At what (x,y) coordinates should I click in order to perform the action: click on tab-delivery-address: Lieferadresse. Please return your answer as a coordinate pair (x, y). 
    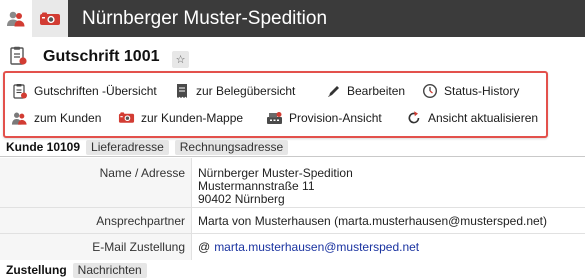
    Looking at the image, I should click on (127, 147).